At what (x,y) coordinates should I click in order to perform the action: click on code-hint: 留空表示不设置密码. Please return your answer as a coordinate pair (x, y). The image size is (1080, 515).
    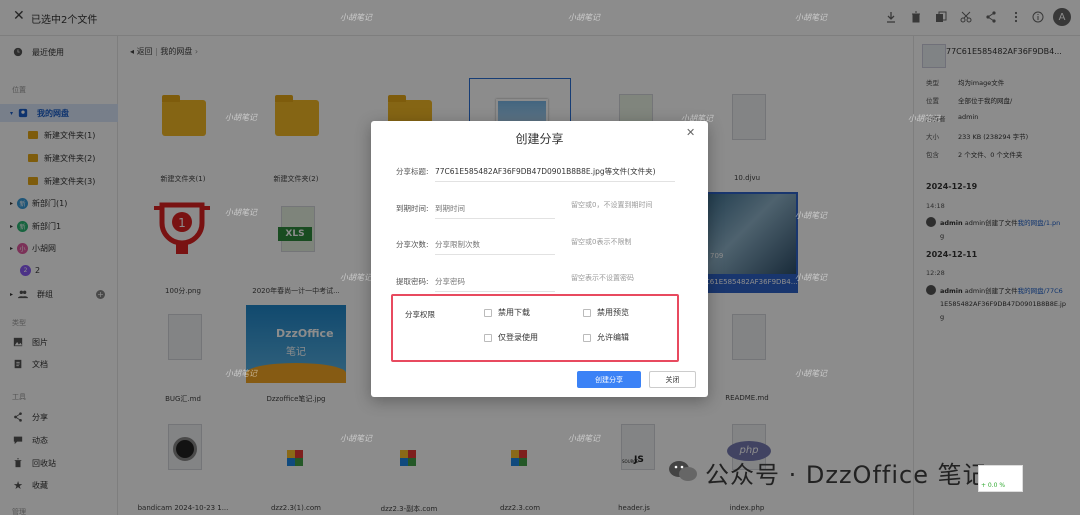
    Looking at the image, I should click on (602, 278).